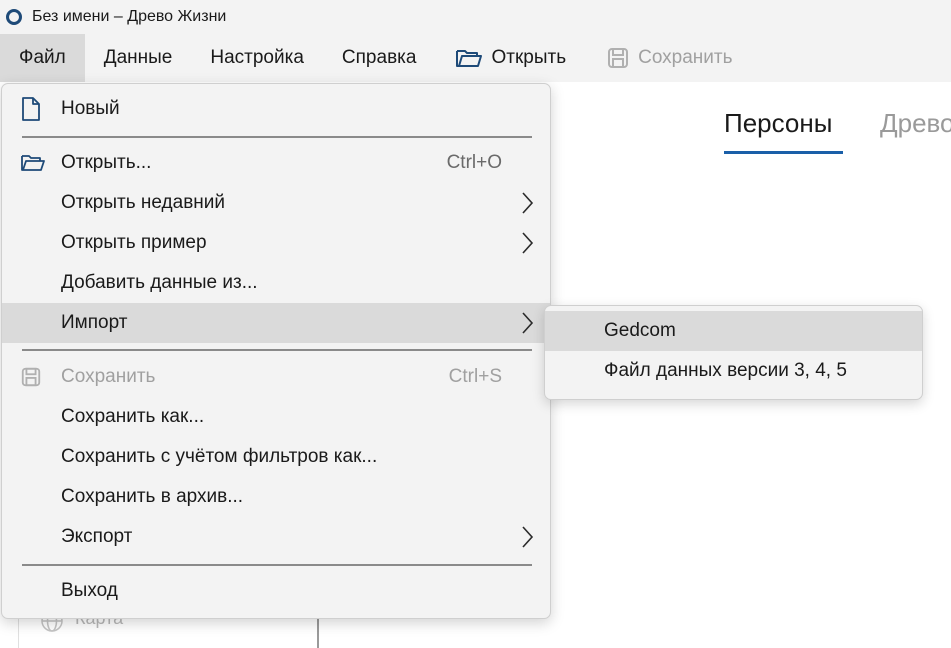 The width and height of the screenshot is (951, 648). I want to click on save-button-label: Сохранить, so click(685, 57).